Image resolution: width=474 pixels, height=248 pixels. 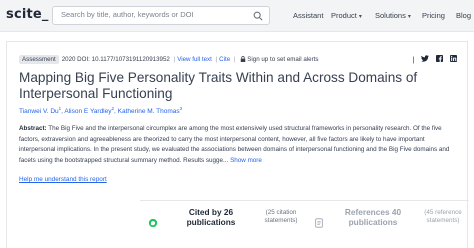 What do you see at coordinates (153, 14) in the screenshot?
I see `search-input` at bounding box center [153, 14].